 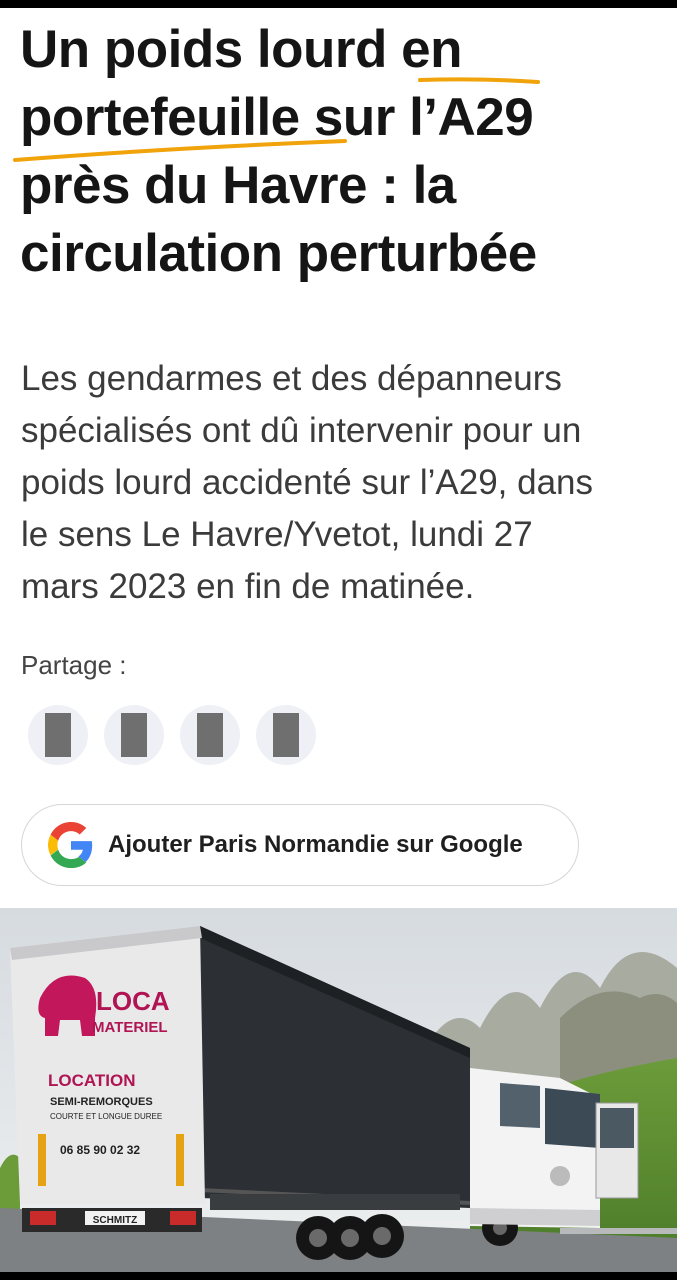 What do you see at coordinates (100, 1150) in the screenshot?
I see `trailer-phone: 06 85 90 02 32` at bounding box center [100, 1150].